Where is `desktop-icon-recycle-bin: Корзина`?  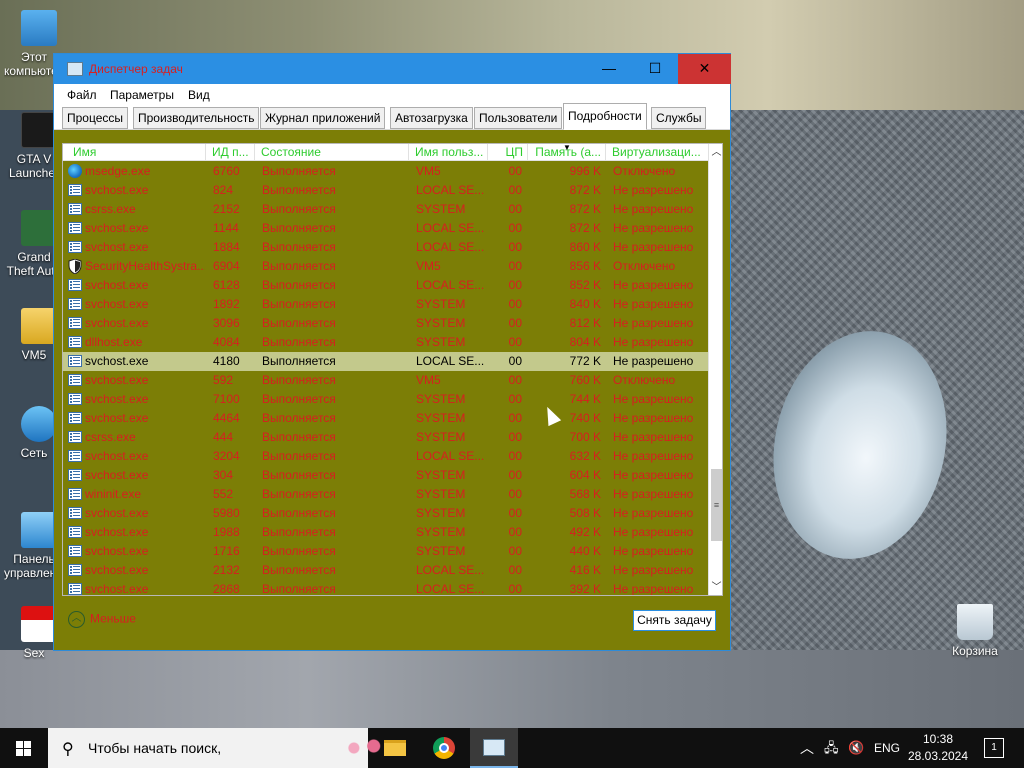
desktop-icon-recycle-bin: Корзина is located at coordinates (975, 631).